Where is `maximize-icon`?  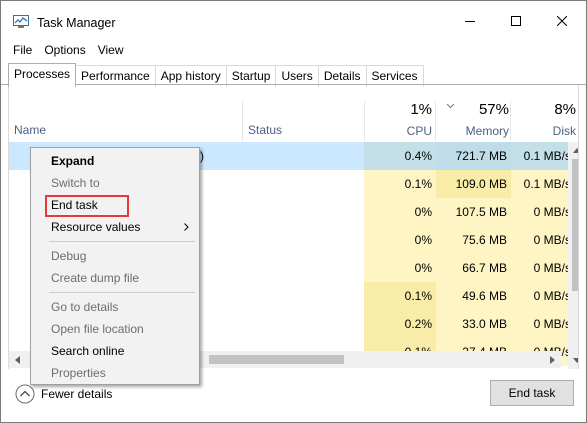
maximize-icon is located at coordinates (516, 21).